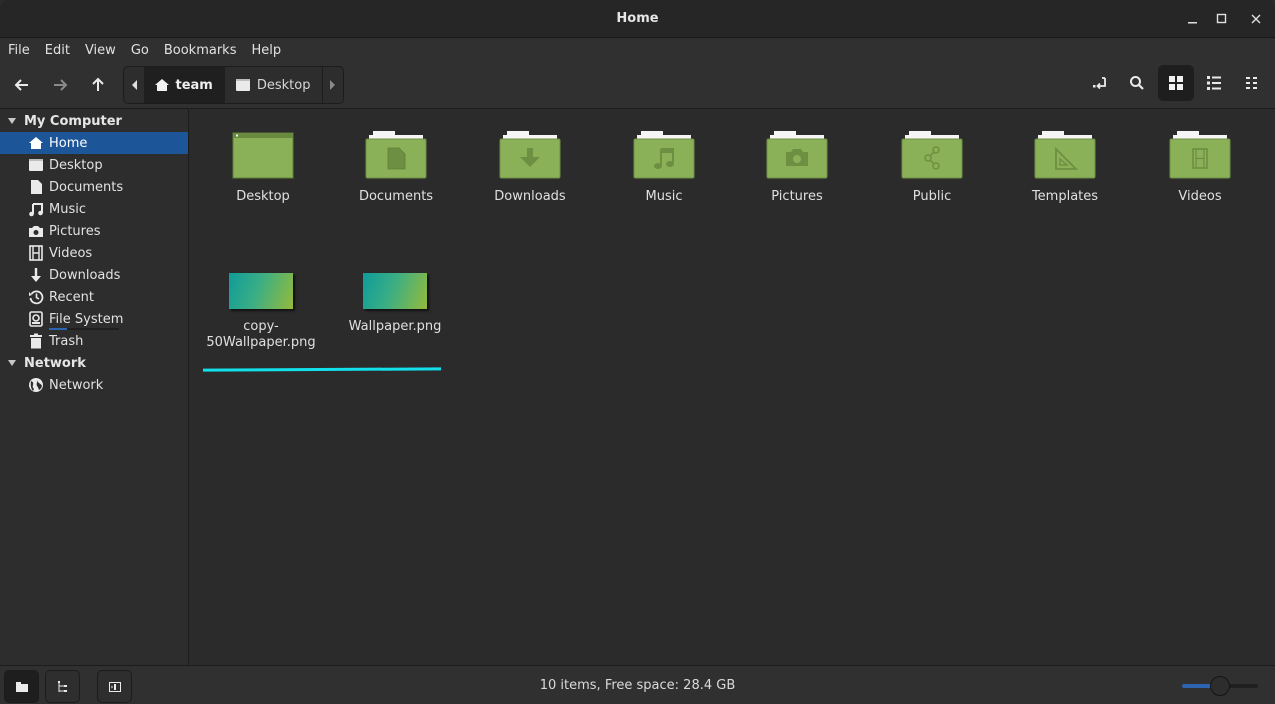 The image size is (1275, 704). What do you see at coordinates (664, 155) in the screenshot?
I see `music-folder-icon` at bounding box center [664, 155].